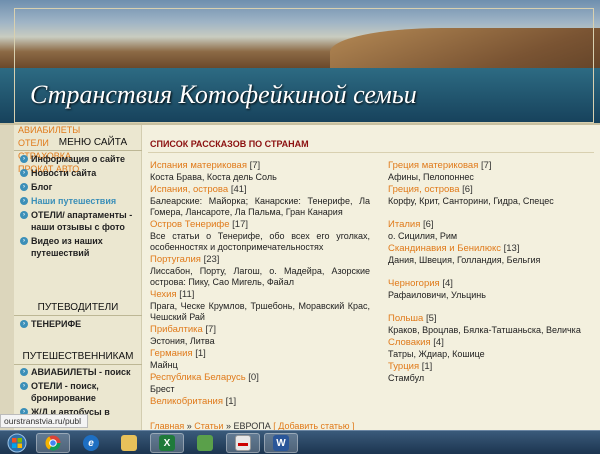  Describe the element at coordinates (190, 224) in the screenshot. I see `country-link: Остров Тенерифе` at that location.